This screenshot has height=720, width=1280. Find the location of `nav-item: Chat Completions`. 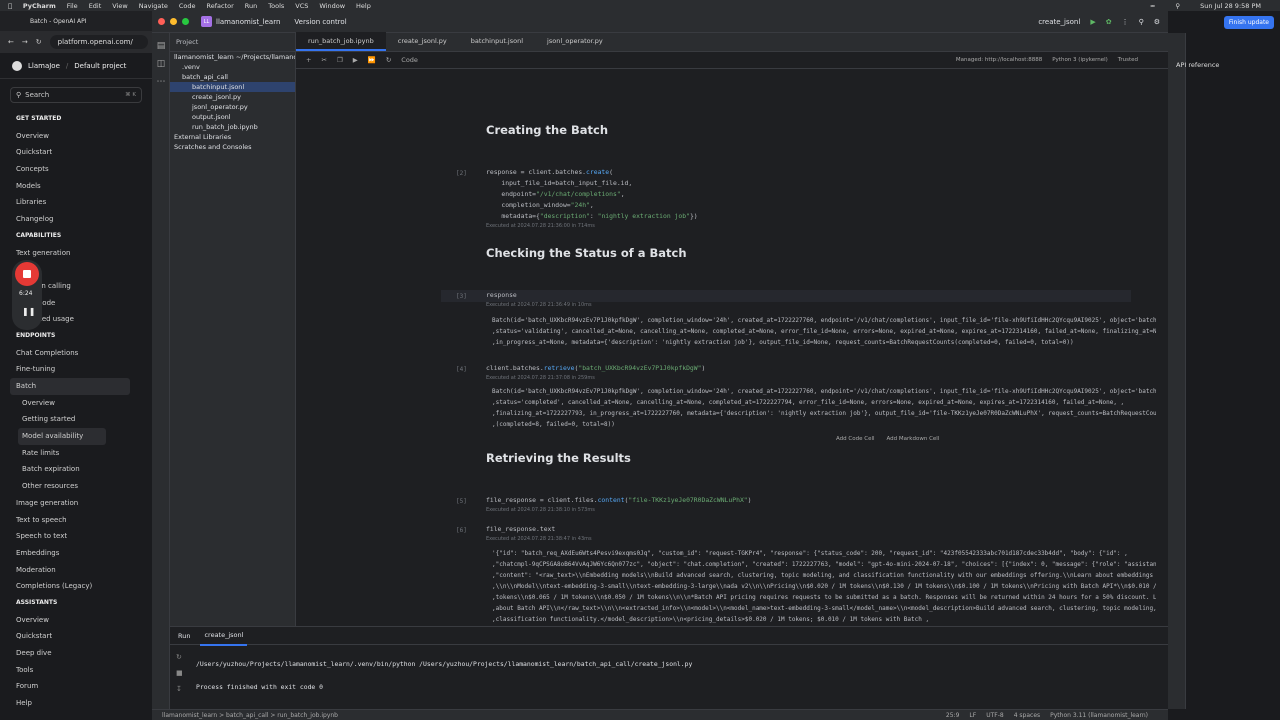

nav-item: Chat Completions is located at coordinates (76, 353).